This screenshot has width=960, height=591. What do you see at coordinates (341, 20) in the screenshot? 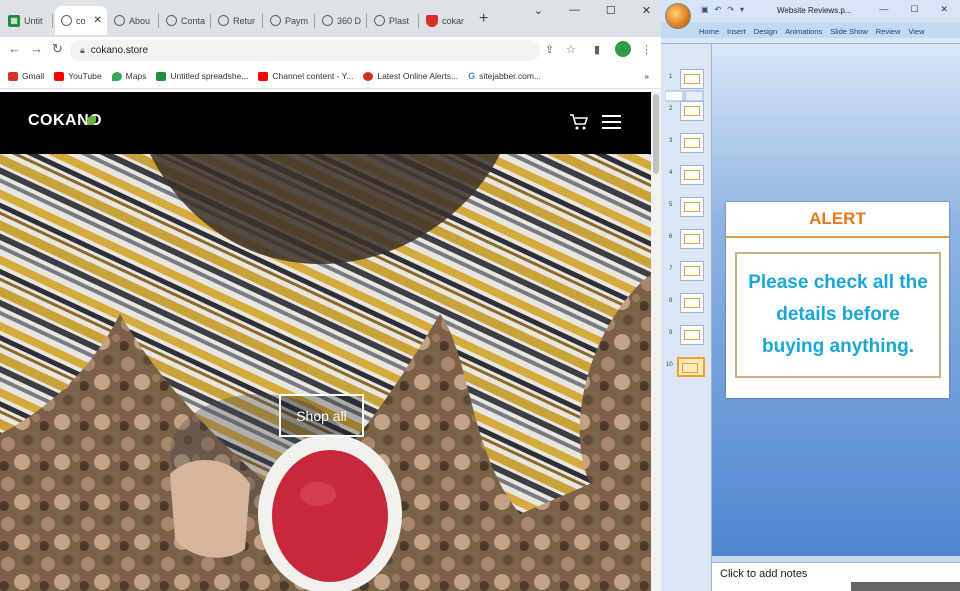
I see `tab-360: 360 D` at bounding box center [341, 20].